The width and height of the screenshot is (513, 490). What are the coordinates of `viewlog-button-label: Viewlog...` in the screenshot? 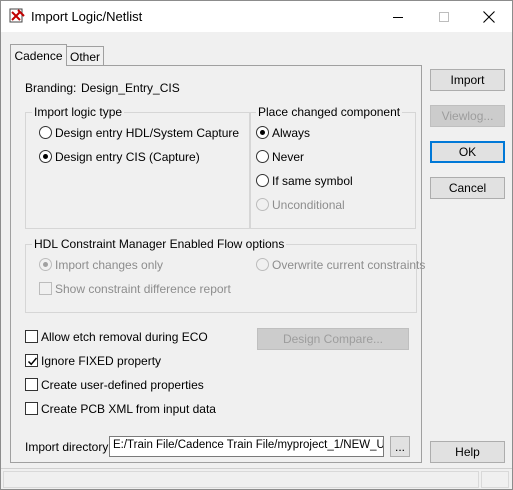 It's located at (467, 116).